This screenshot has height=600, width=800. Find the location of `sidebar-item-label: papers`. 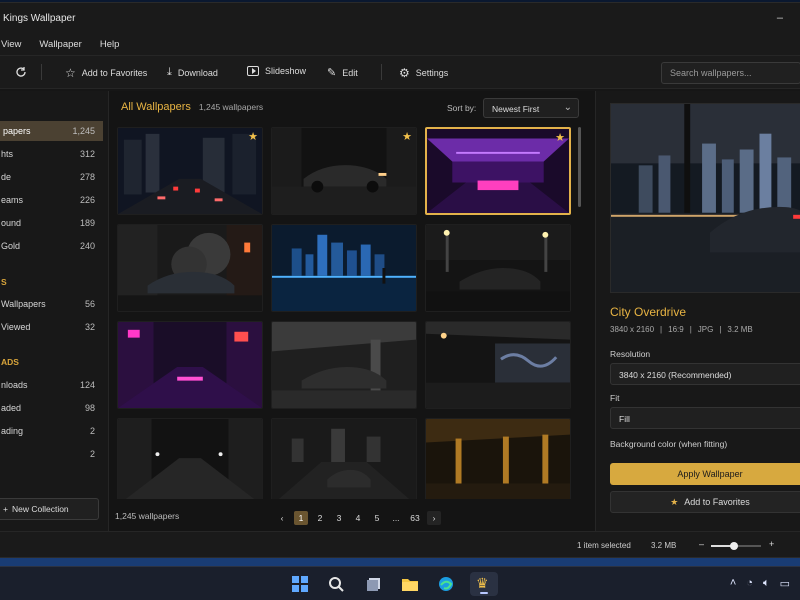

sidebar-item-label: papers is located at coordinates (17, 131).